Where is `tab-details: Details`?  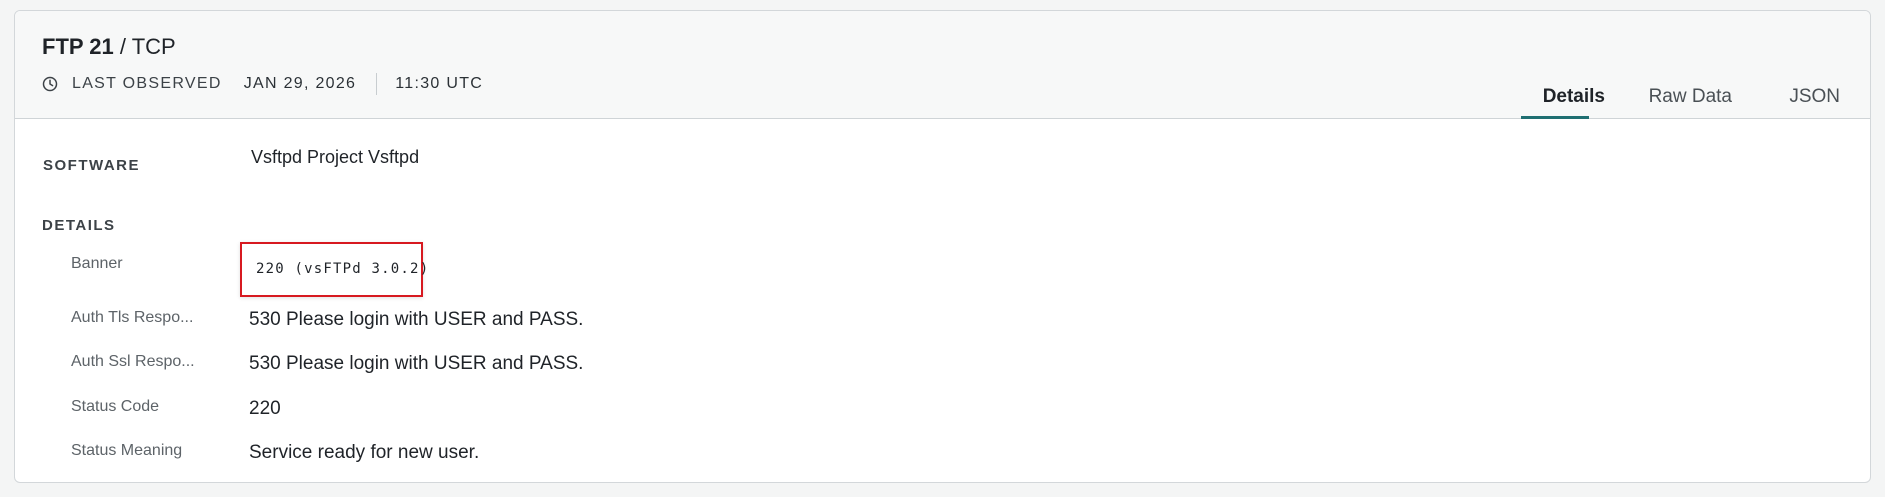
tab-details: Details is located at coordinates (1574, 97).